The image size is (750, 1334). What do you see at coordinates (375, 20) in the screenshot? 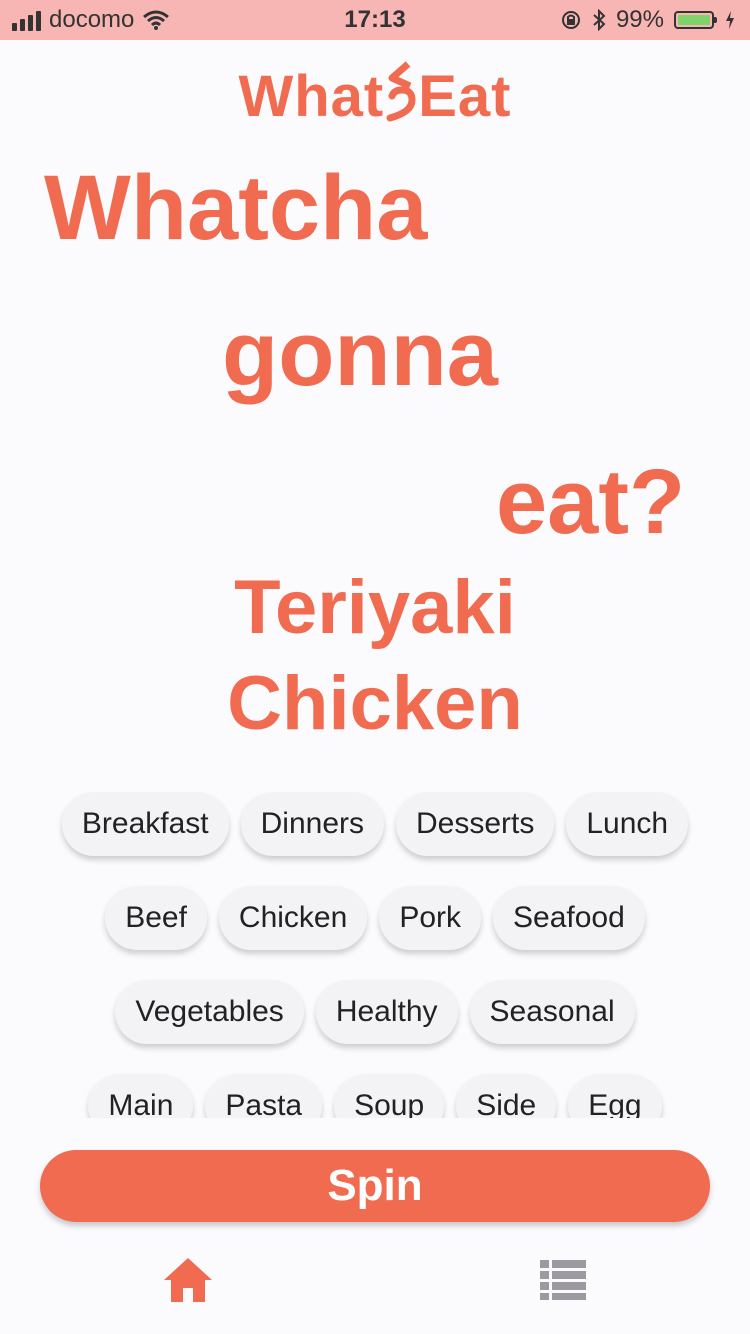
I see `status-bar: docomo 17:13 99%` at bounding box center [375, 20].